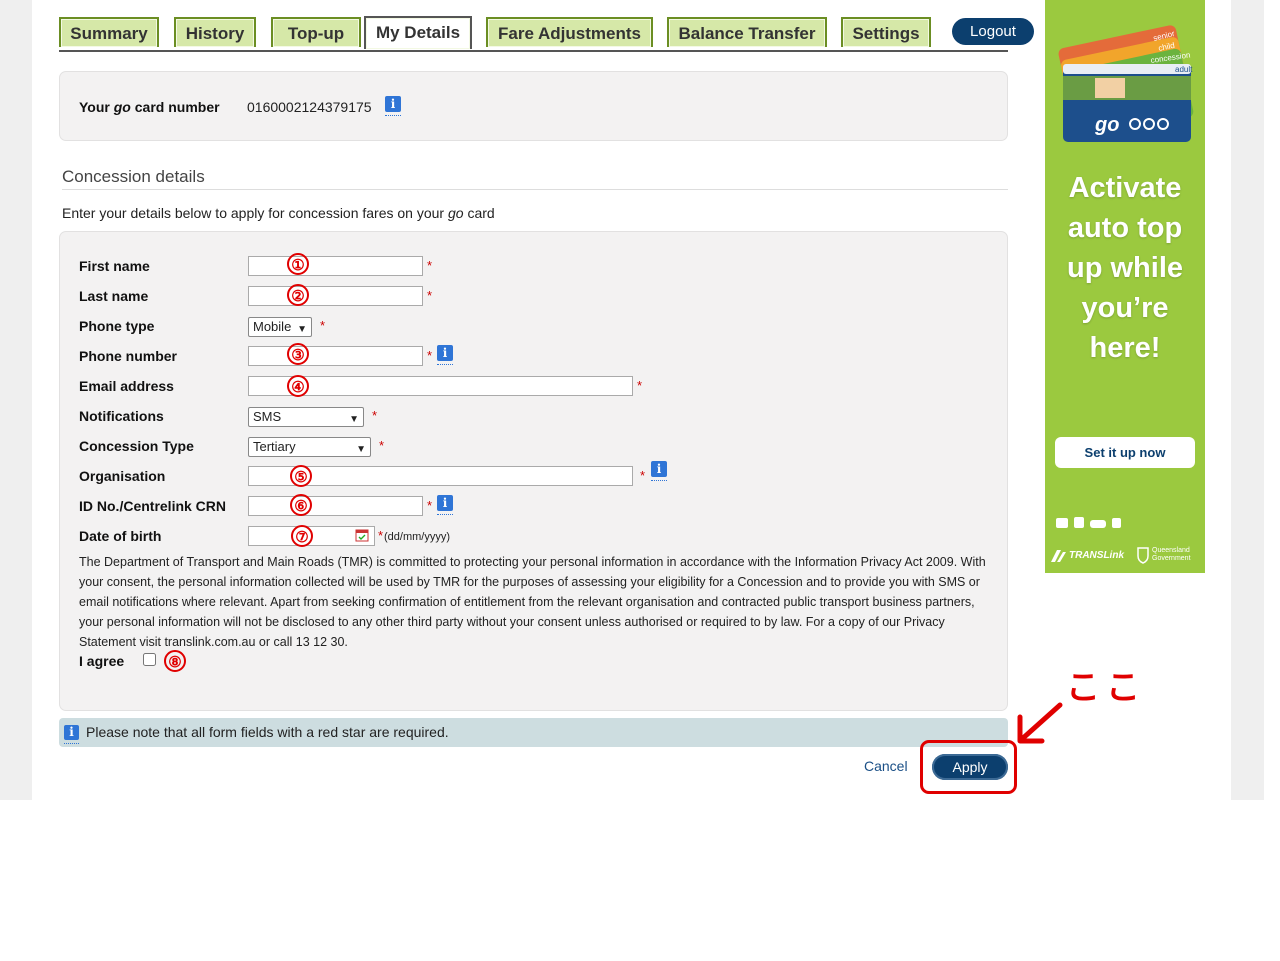 This screenshot has width=1280, height=961. Describe the element at coordinates (1143, 555) in the screenshot. I see `queensland-crest-icon` at that location.